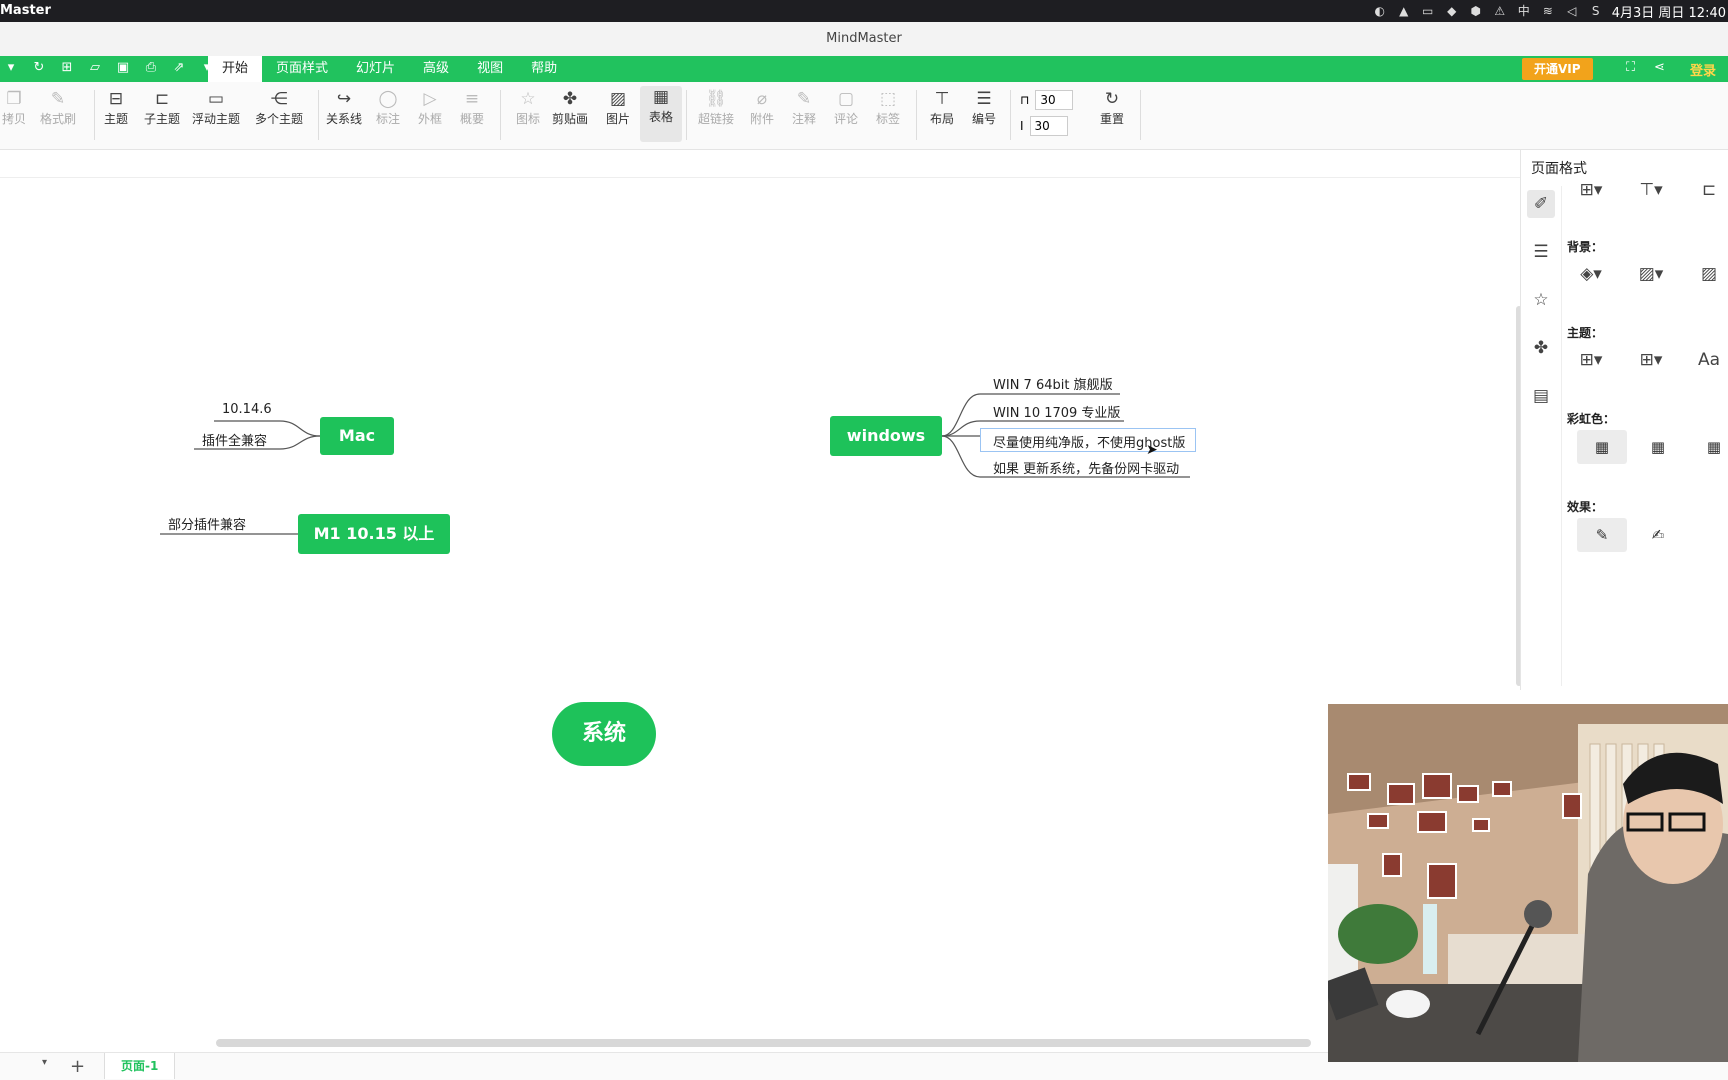 The image size is (1728, 1080). What do you see at coordinates (123, 67) in the screenshot?
I see `save-icon: ▣` at bounding box center [123, 67].